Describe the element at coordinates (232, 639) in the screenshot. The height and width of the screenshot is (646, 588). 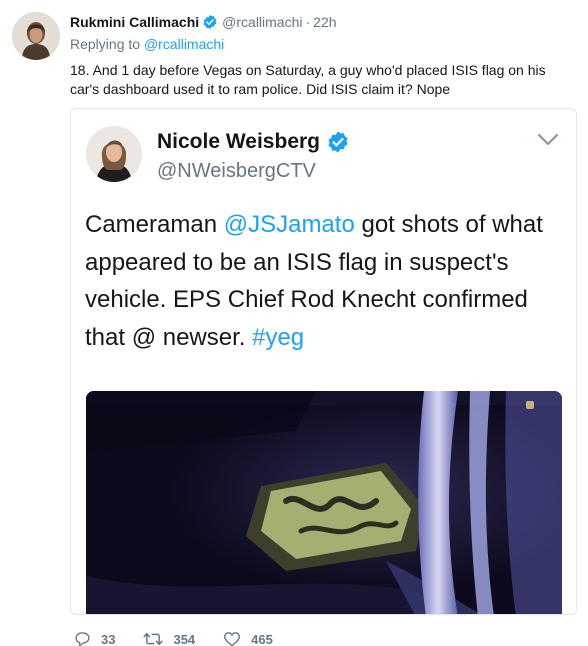
I see `heart-icon` at that location.